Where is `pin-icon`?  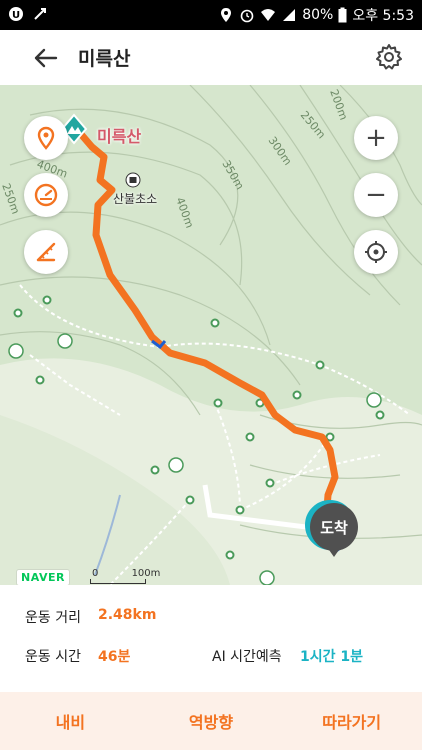
pin-icon is located at coordinates (46, 138).